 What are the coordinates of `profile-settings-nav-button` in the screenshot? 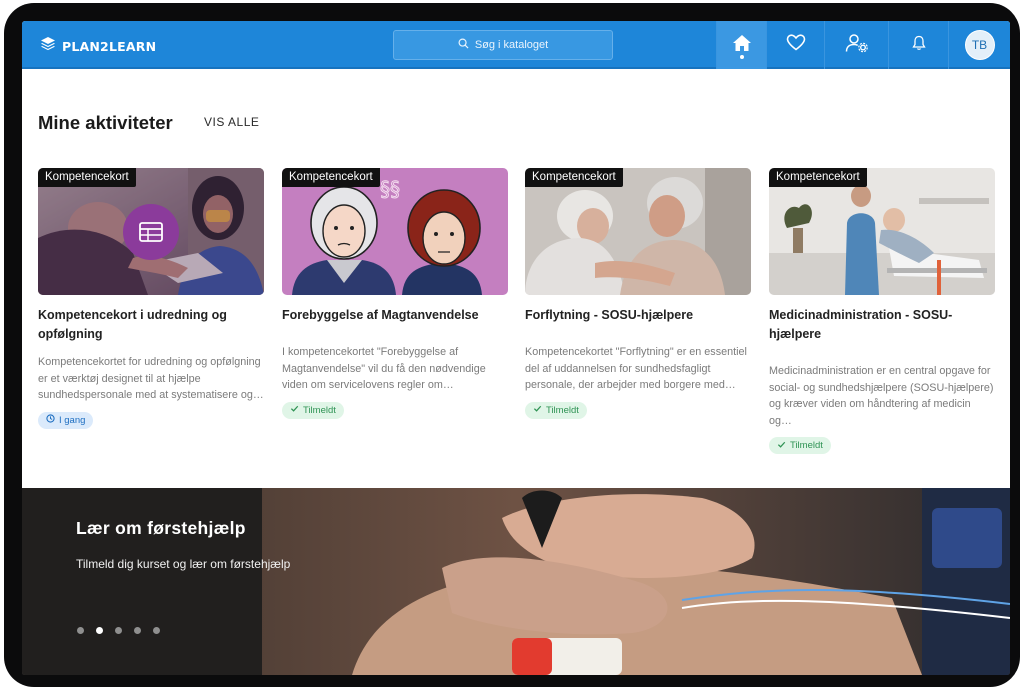 It's located at (856, 45).